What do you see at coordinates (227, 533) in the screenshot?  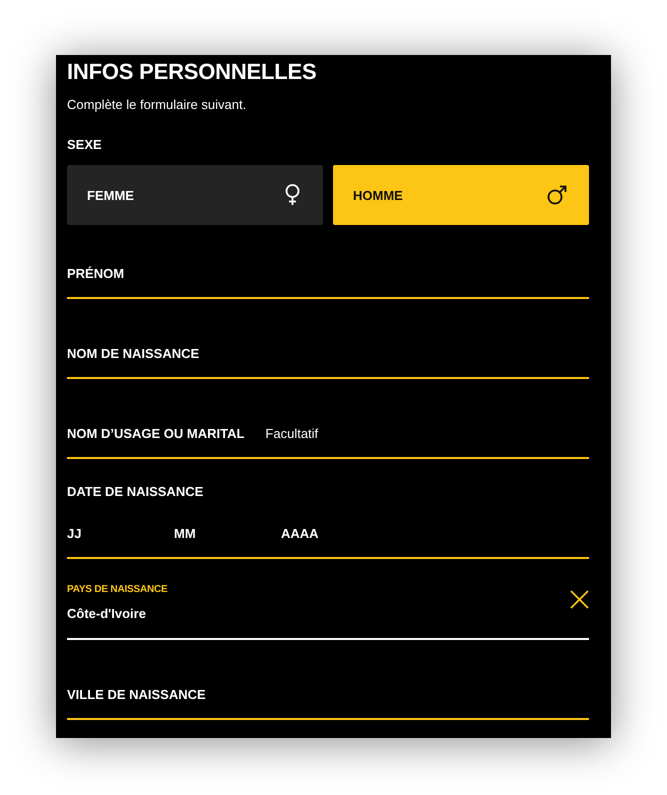 I see `date-part-input: MM` at bounding box center [227, 533].